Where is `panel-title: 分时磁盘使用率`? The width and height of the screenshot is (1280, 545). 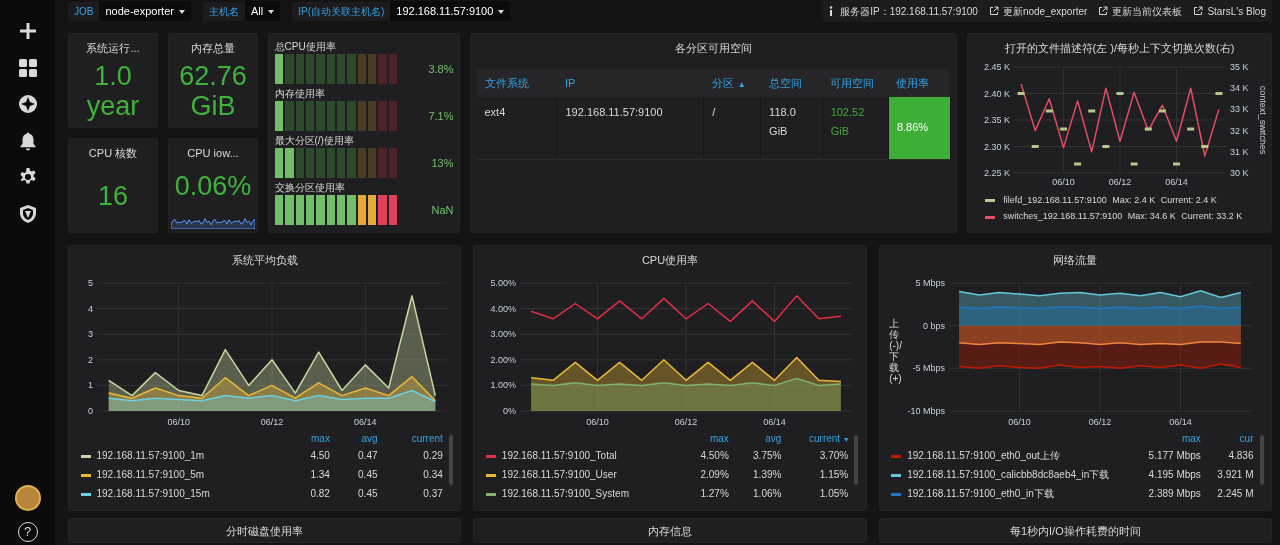
panel-title: 分时磁盘使用率 is located at coordinates (265, 531).